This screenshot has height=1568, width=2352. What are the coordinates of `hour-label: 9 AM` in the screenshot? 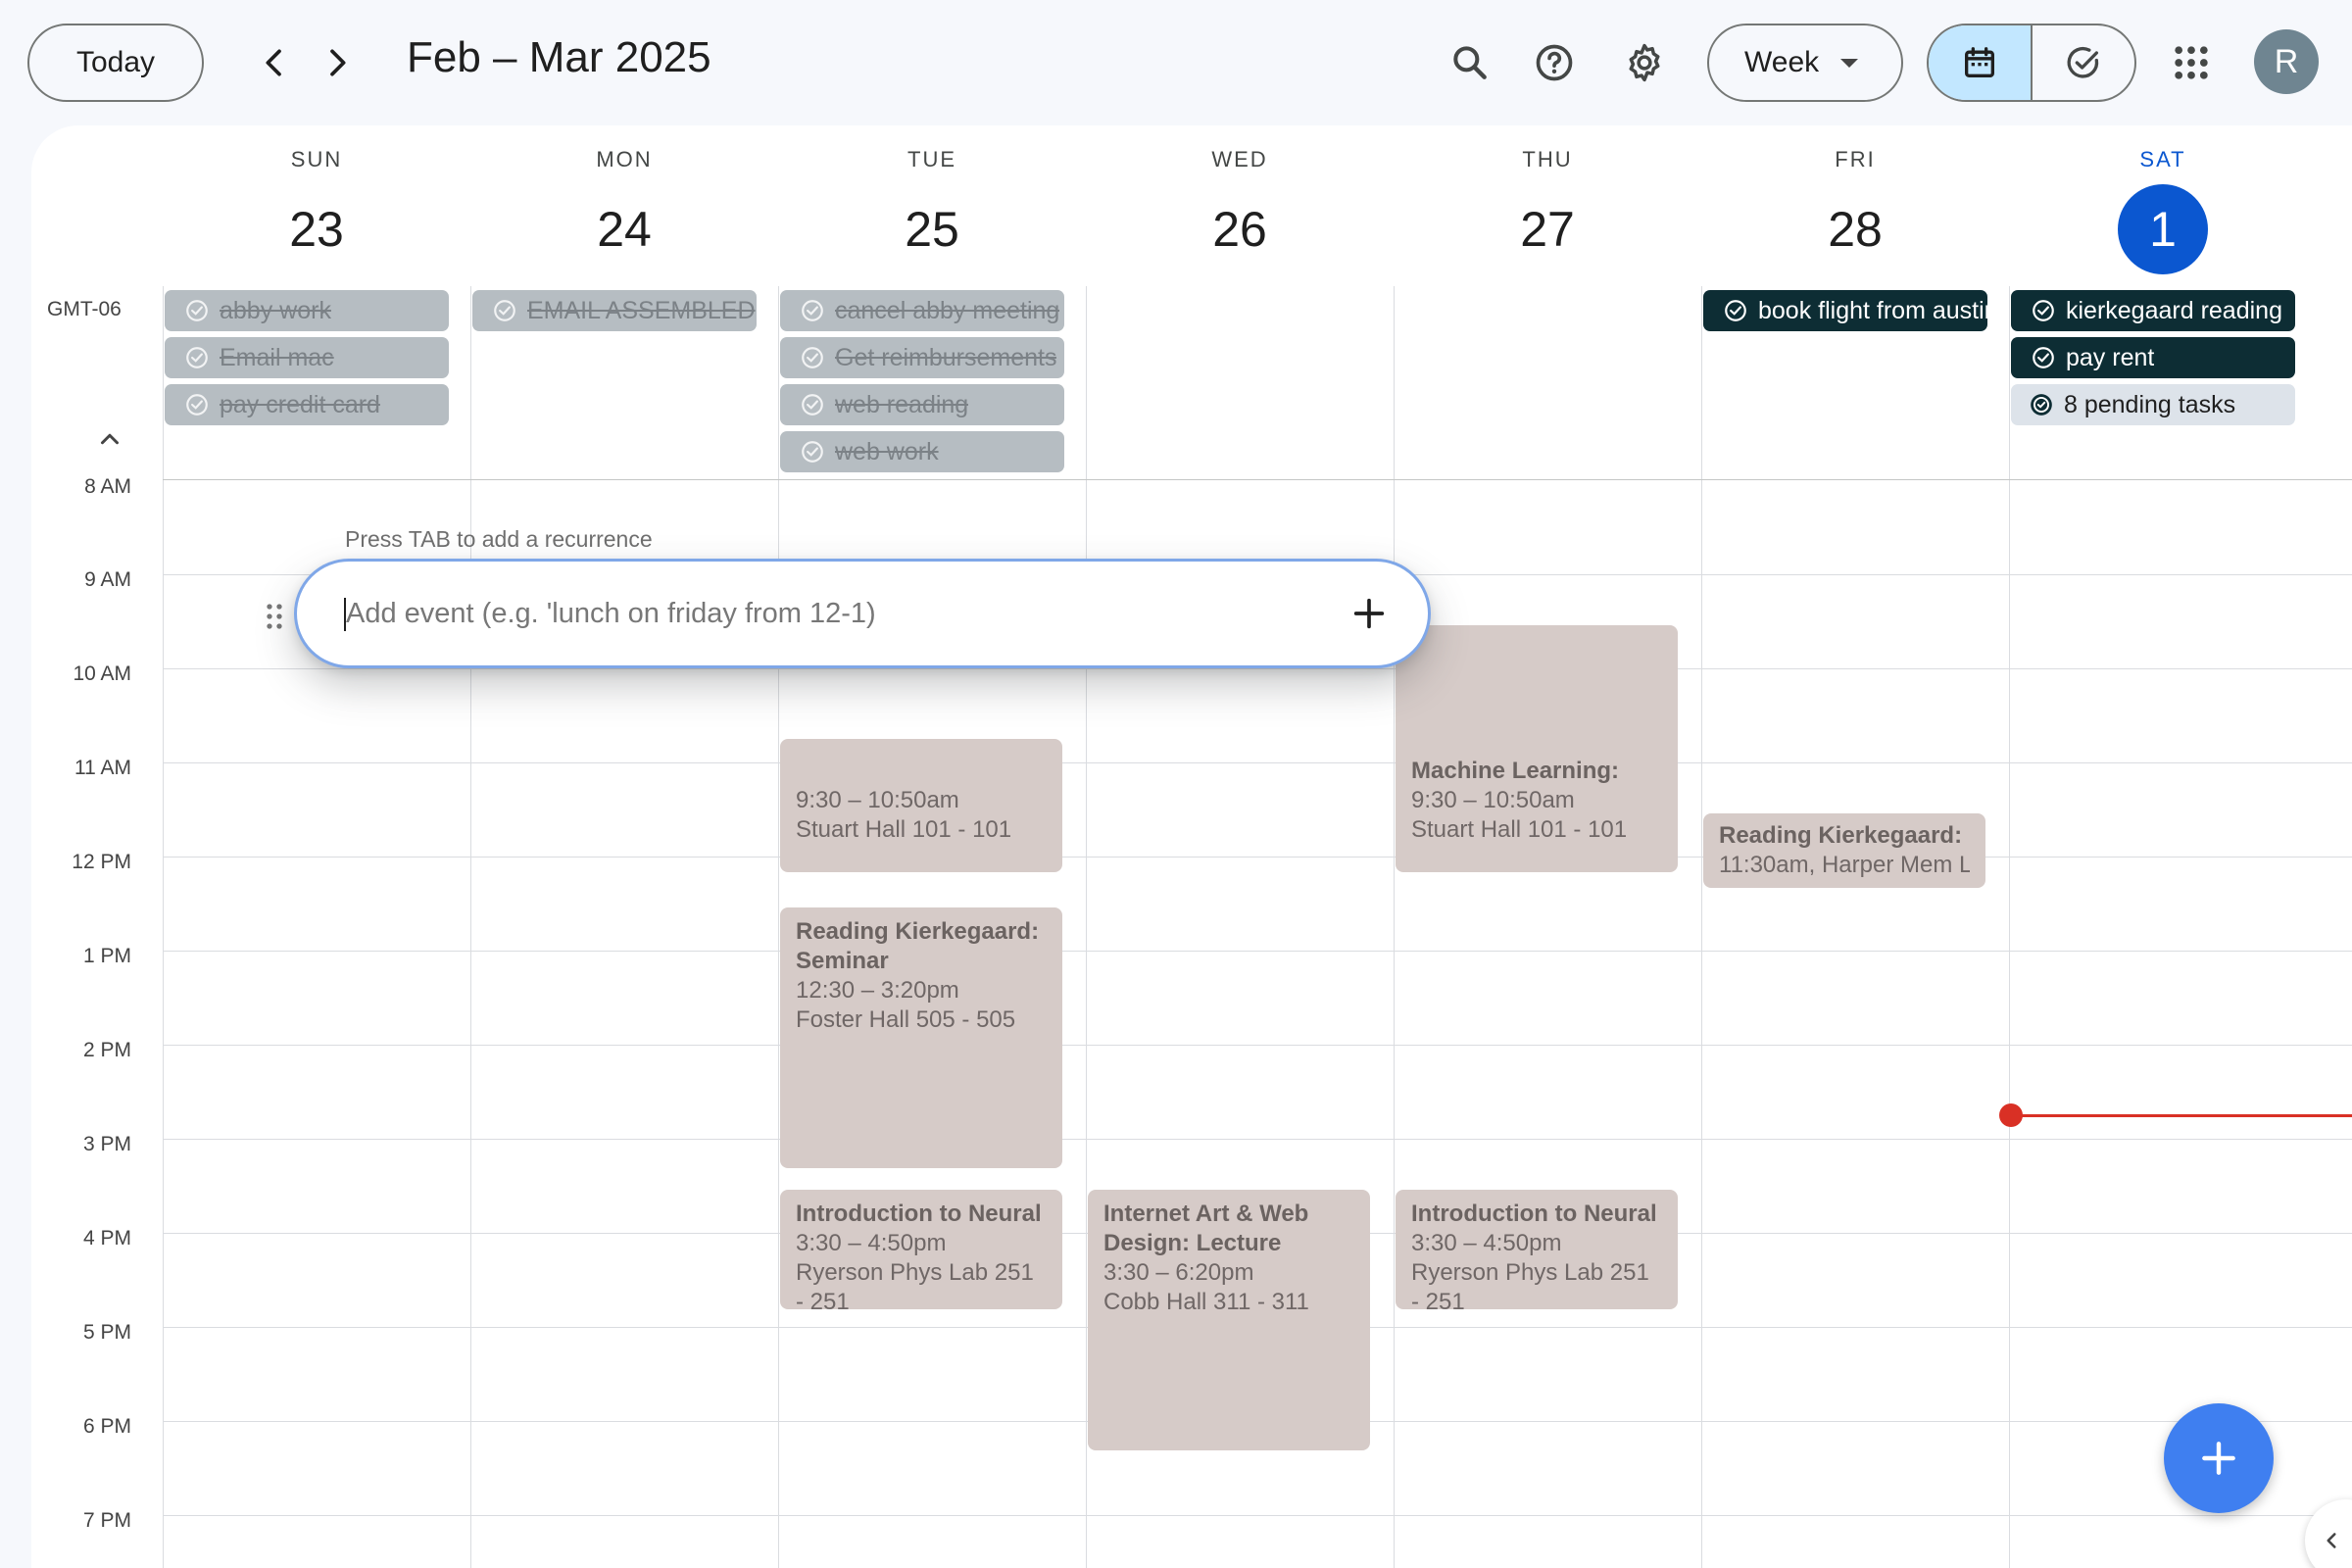 It's located at (107, 579).